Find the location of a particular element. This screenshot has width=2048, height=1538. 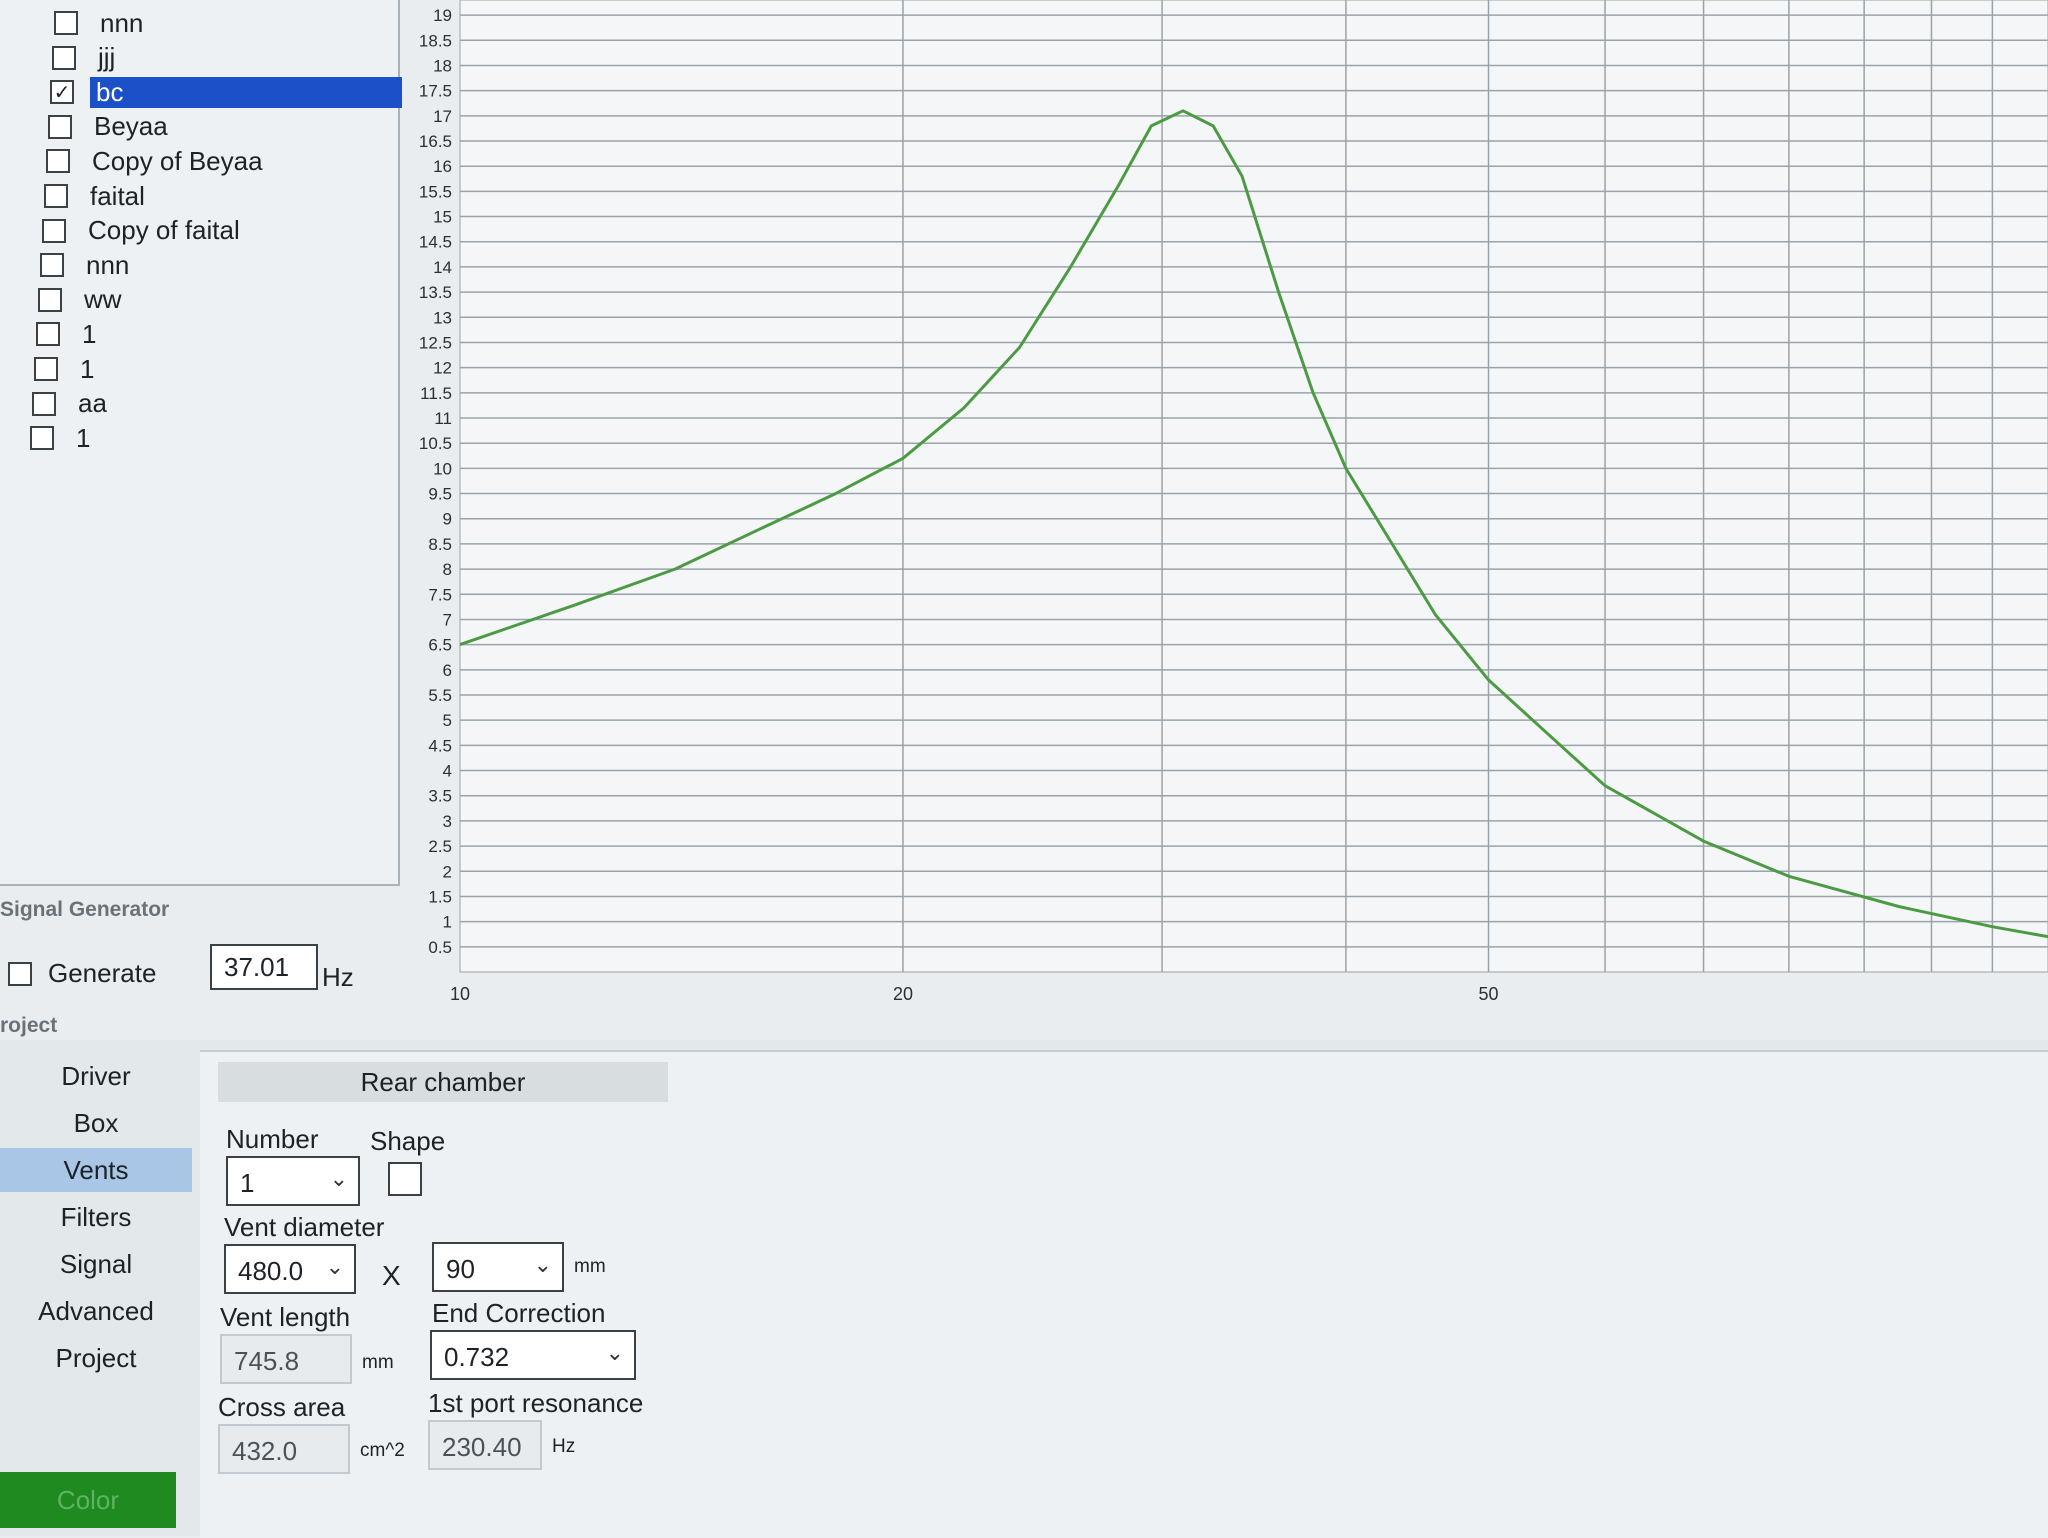

y-tick-label: 19 is located at coordinates (442, 15).